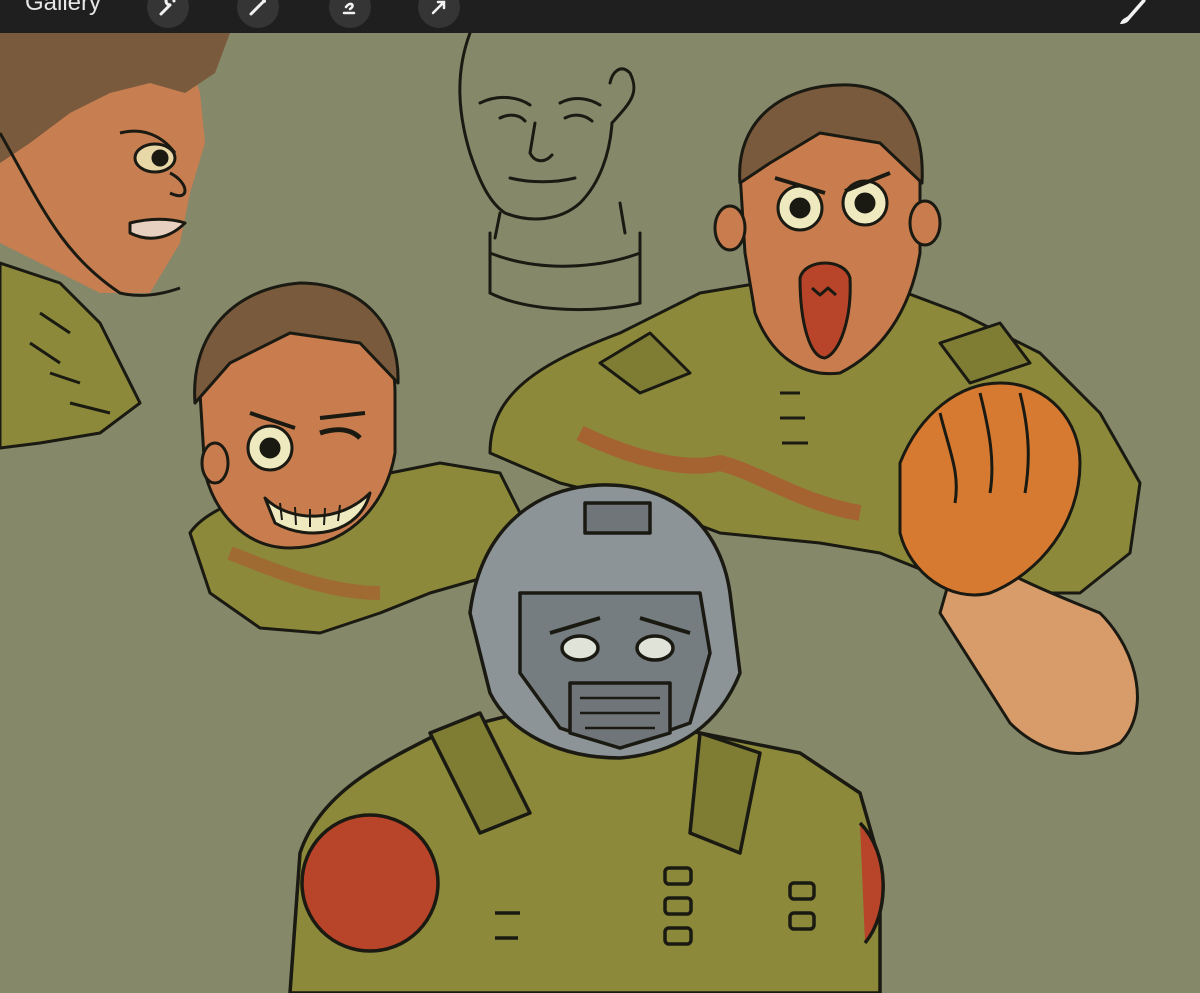 This screenshot has height=993, width=1200. What do you see at coordinates (350, 14) in the screenshot?
I see `transform-button` at bounding box center [350, 14].